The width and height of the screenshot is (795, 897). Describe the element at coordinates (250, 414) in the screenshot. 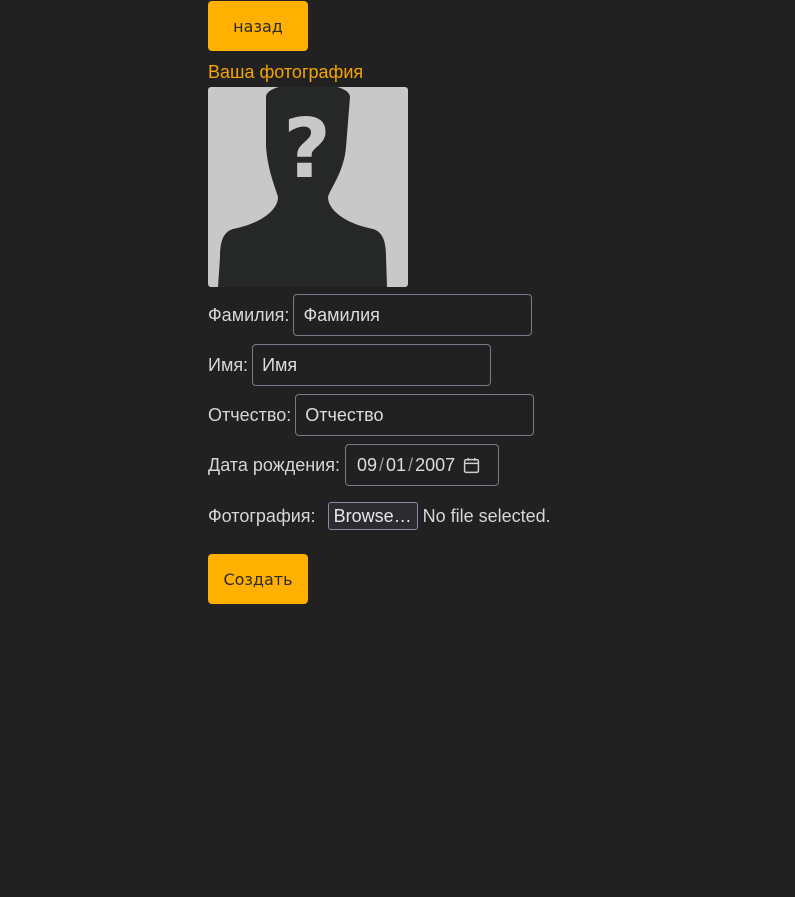

I see `patronymic-label: Отчество:` at that location.